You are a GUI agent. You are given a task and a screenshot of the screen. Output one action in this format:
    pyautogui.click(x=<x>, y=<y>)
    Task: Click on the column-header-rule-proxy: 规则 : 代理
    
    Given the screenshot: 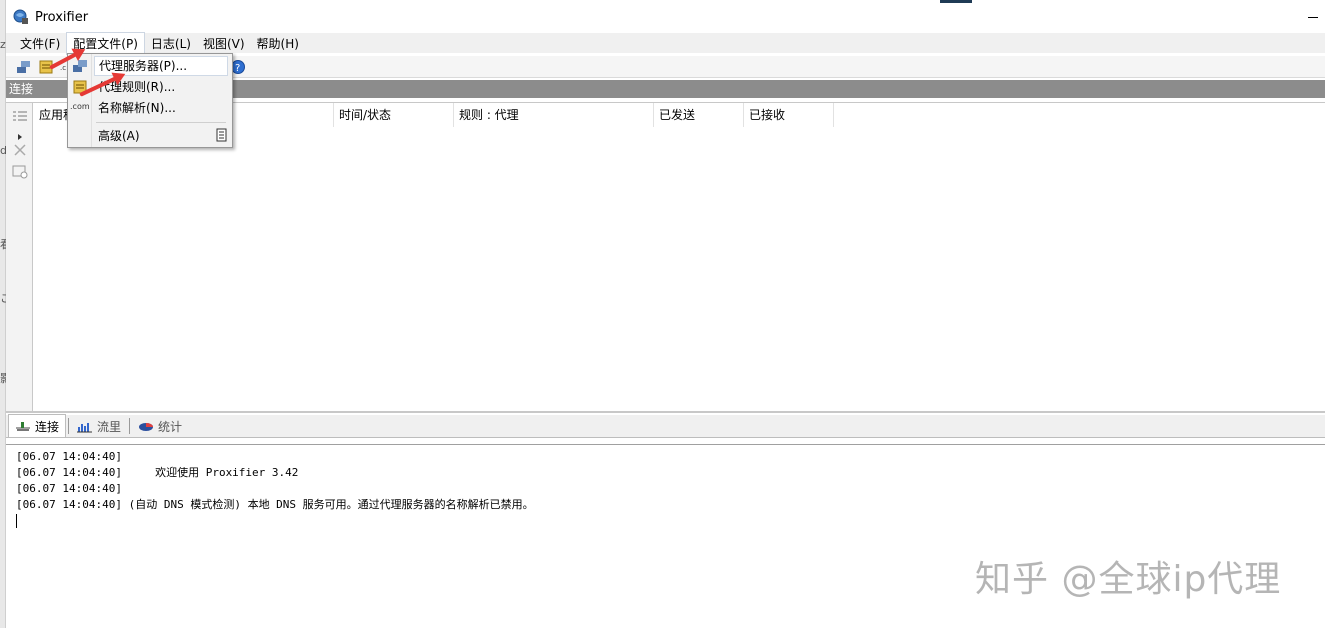 What is the action you would take?
    pyautogui.click(x=554, y=115)
    